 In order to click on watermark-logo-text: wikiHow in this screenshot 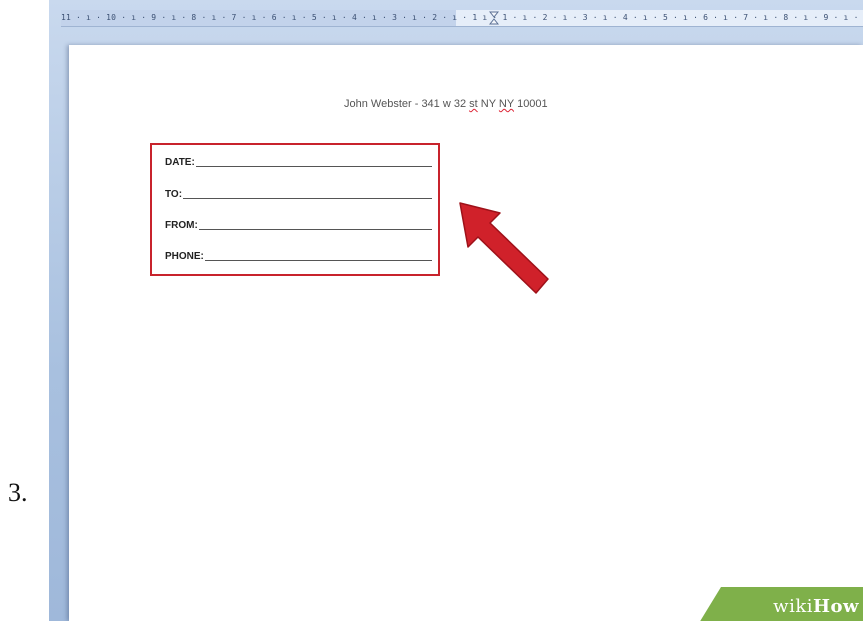, I will do `click(816, 606)`.